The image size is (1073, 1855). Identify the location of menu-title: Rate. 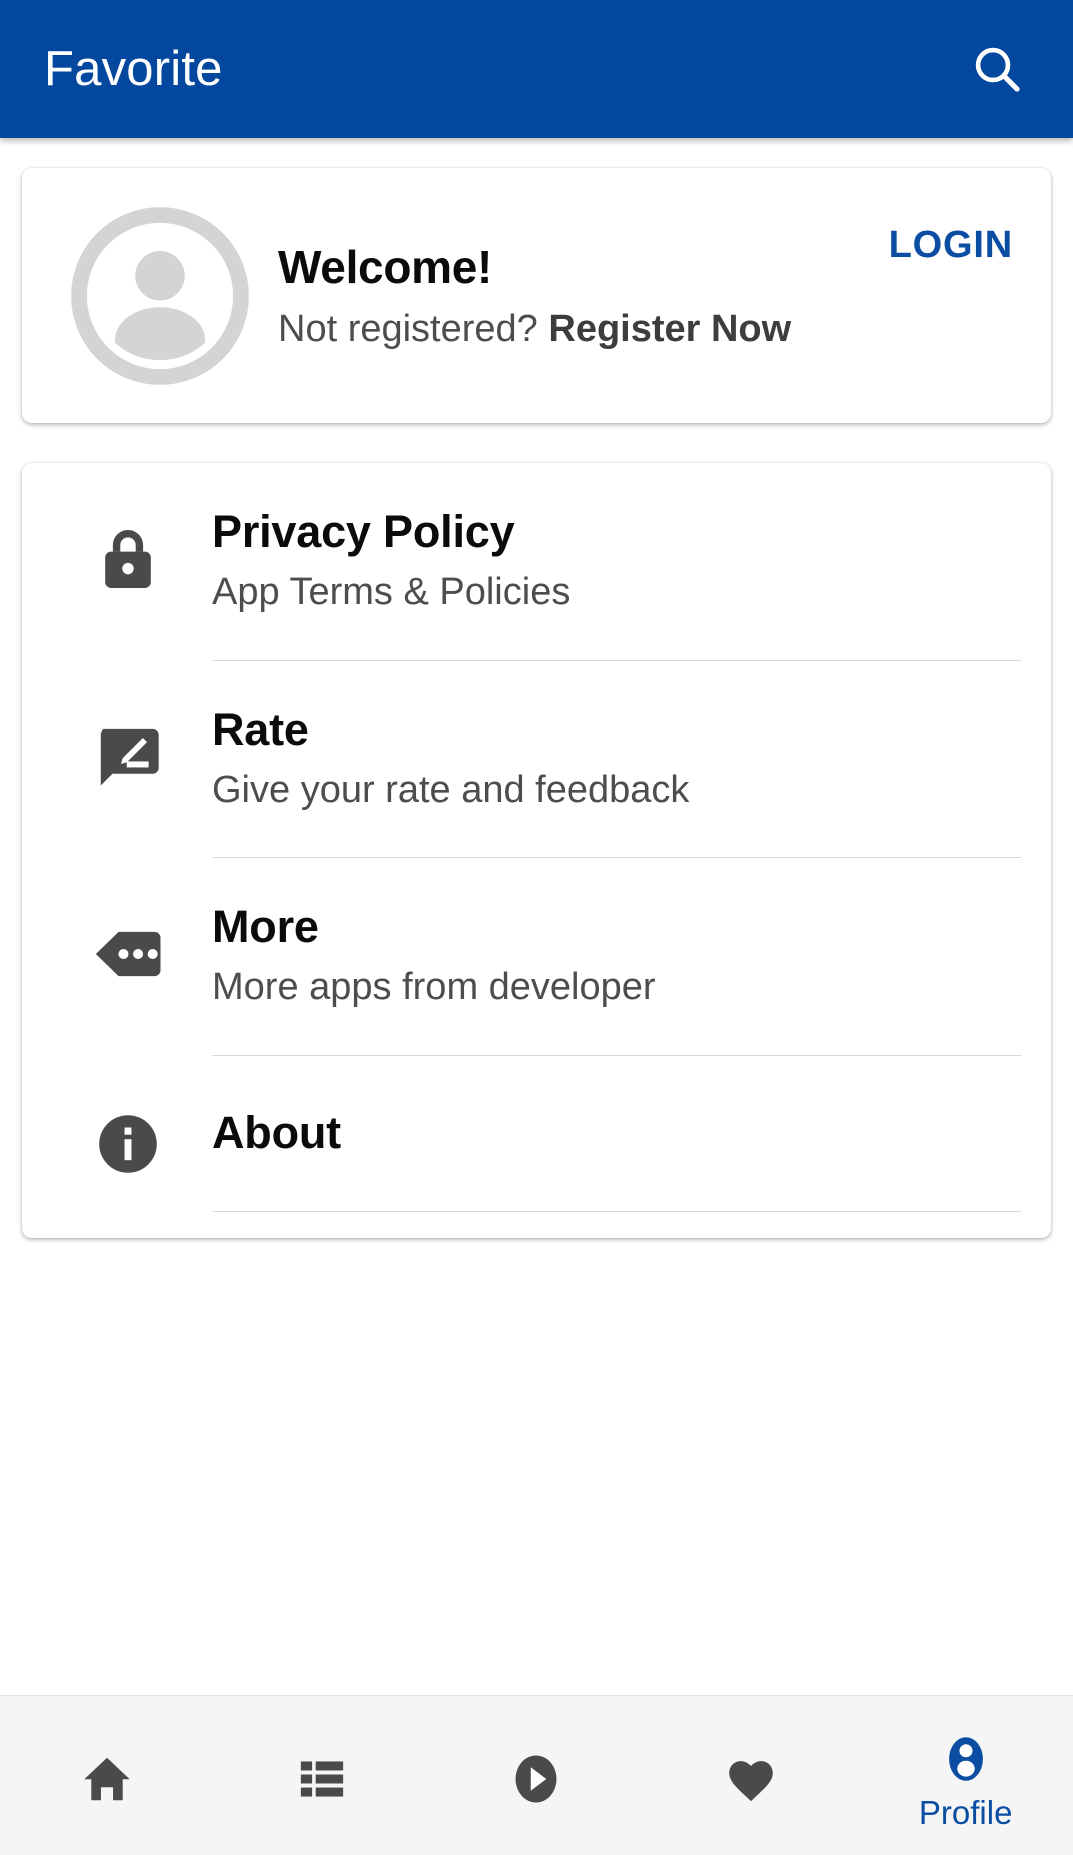
(260, 729).